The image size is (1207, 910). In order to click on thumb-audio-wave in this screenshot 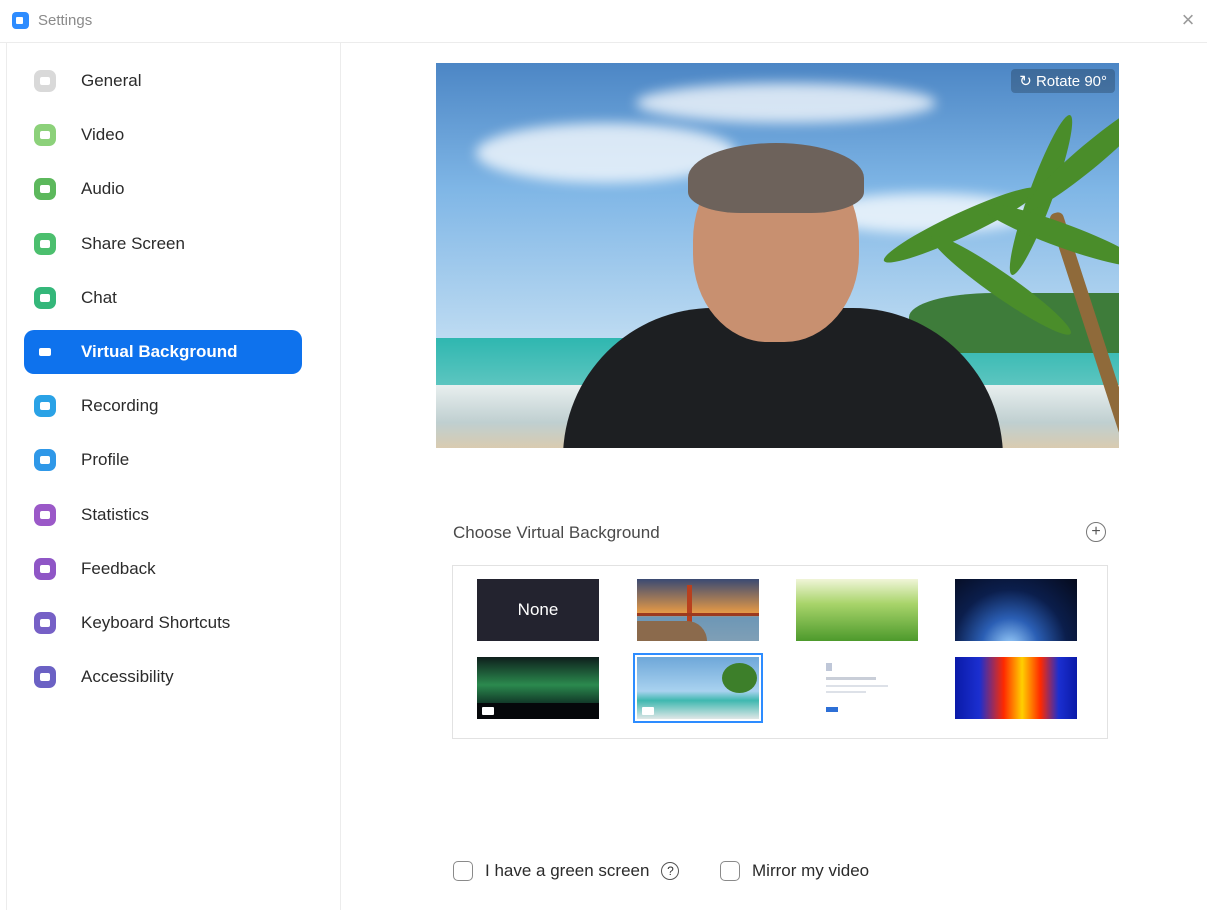, I will do `click(1016, 688)`.